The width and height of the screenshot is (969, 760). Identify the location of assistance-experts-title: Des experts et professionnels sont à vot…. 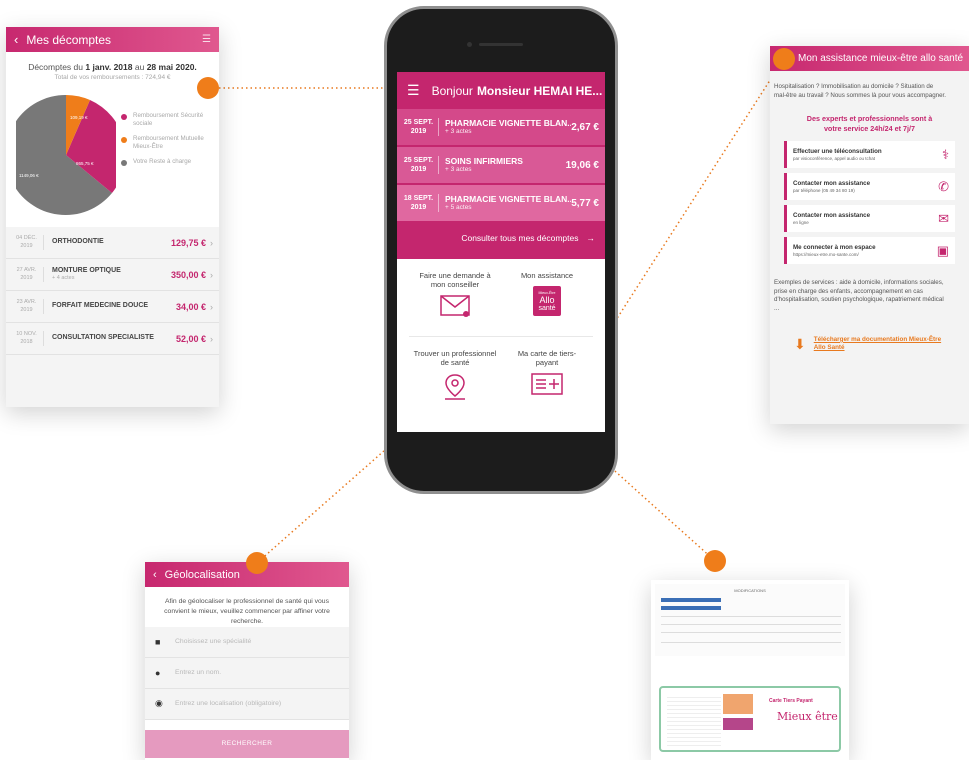
(869, 123).